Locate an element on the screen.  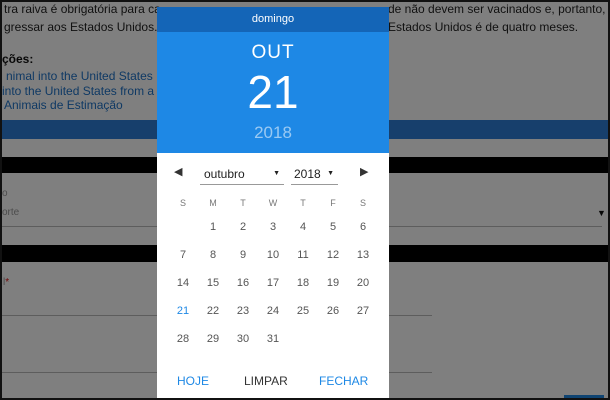
calendar-day: 2 is located at coordinates (243, 227).